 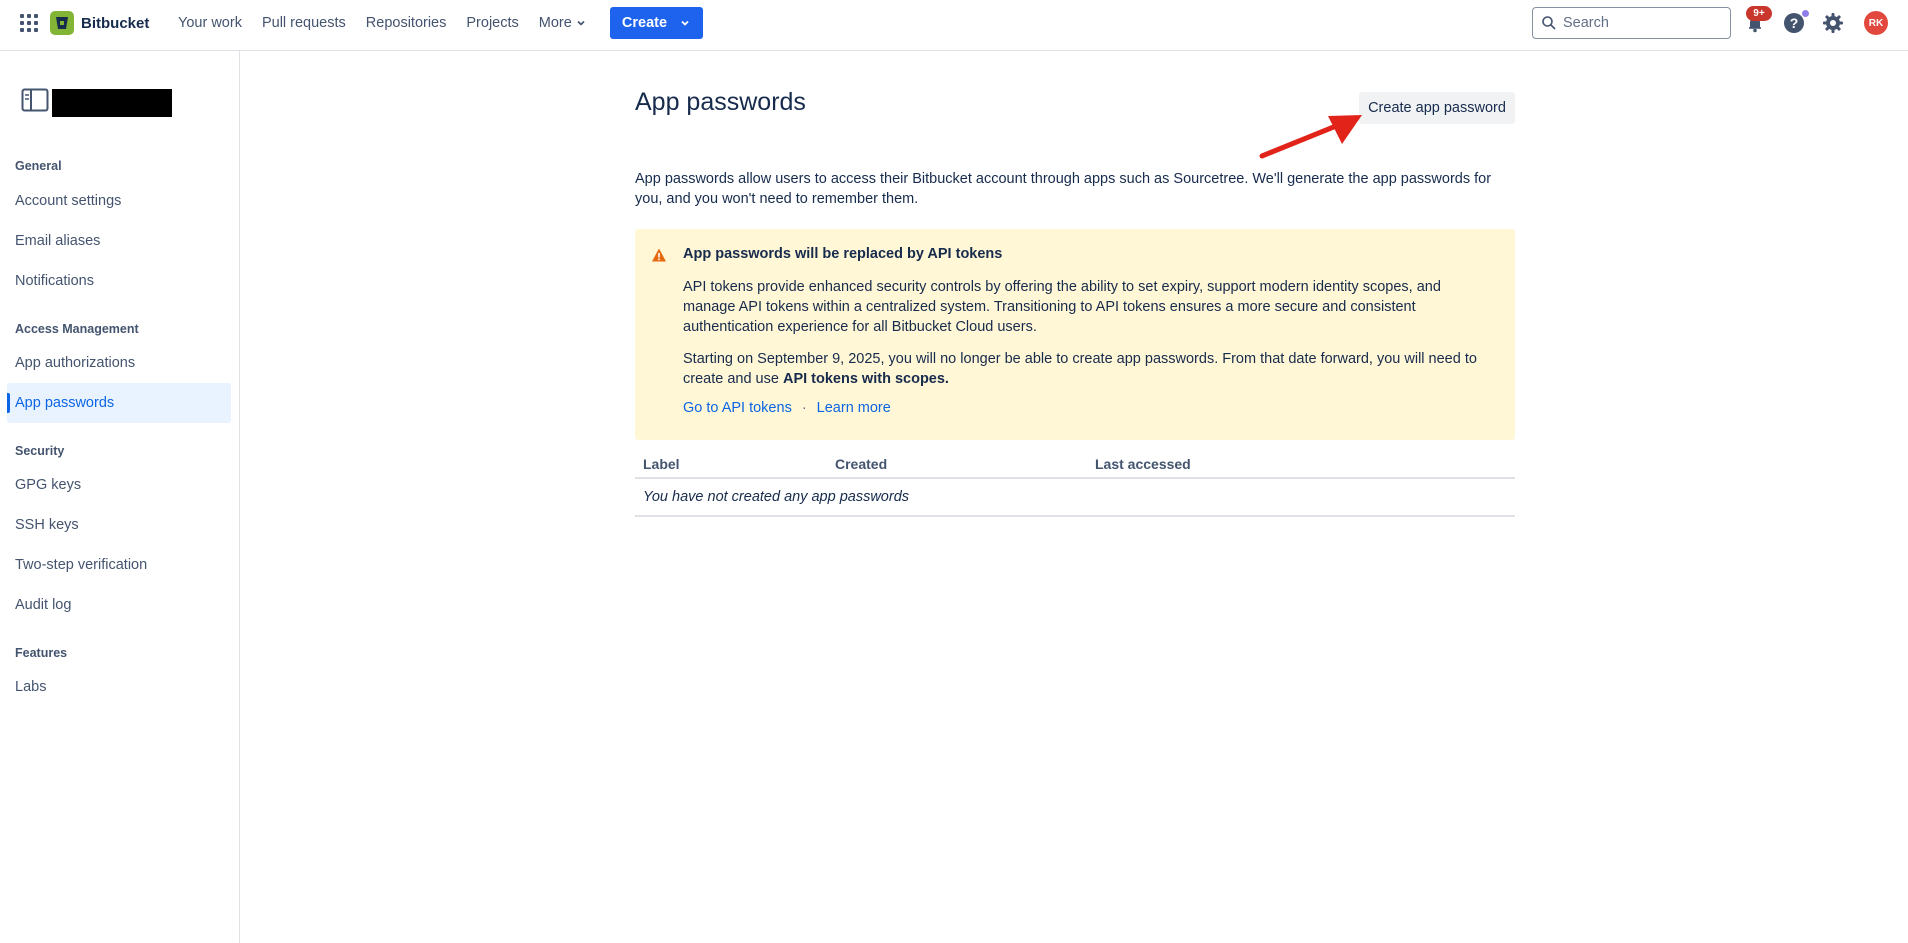 I want to click on sidebar-item-labs: Labs, so click(x=119, y=687).